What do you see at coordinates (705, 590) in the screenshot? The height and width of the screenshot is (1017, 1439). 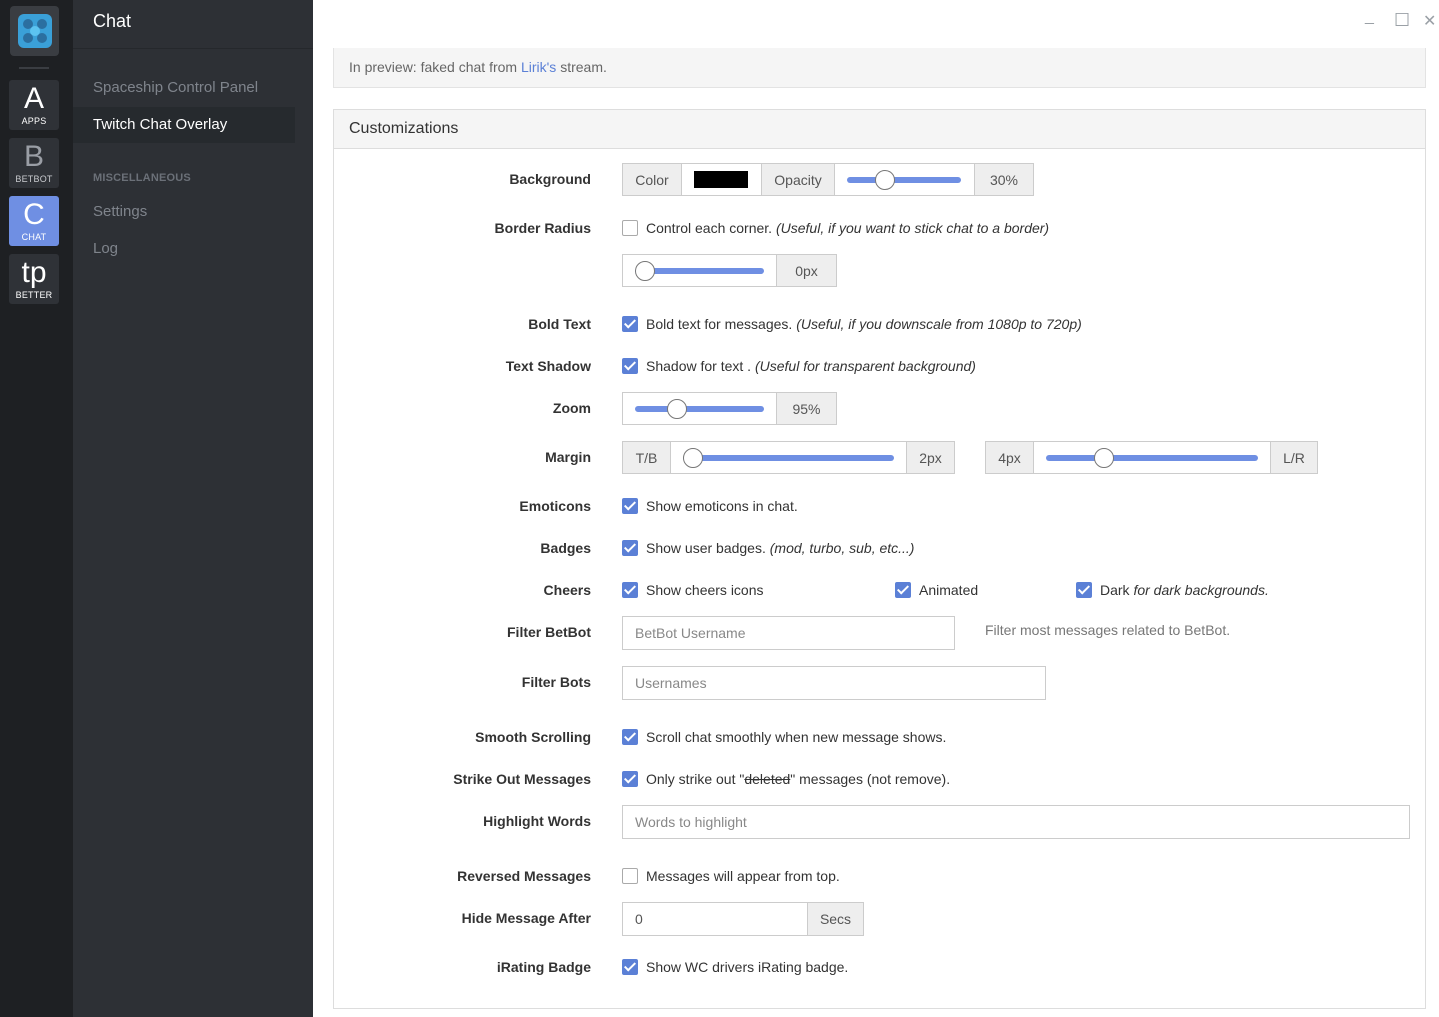 I see `cheers-text: Show cheers icons` at bounding box center [705, 590].